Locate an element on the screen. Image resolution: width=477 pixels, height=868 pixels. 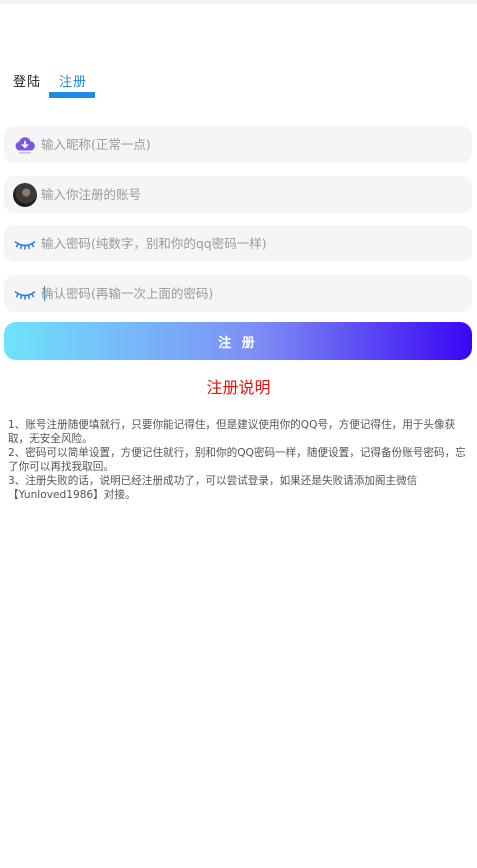
notes-title: 注册说明 is located at coordinates (238, 387).